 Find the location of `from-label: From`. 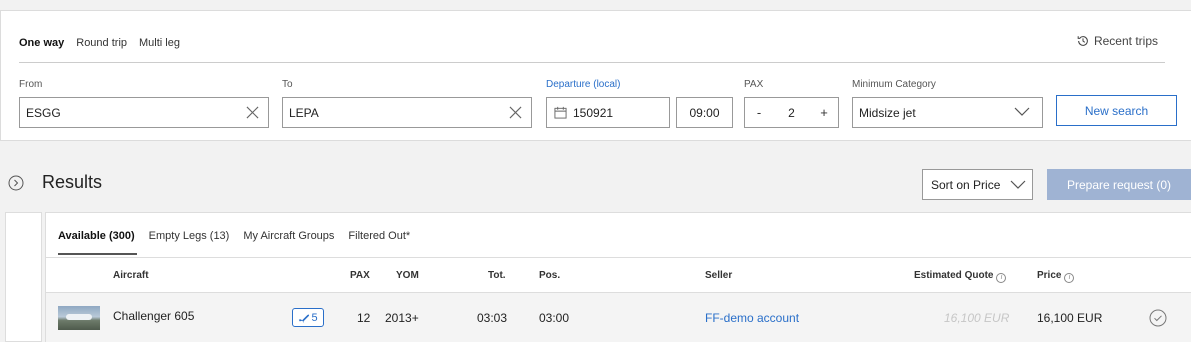

from-label: From is located at coordinates (31, 84).